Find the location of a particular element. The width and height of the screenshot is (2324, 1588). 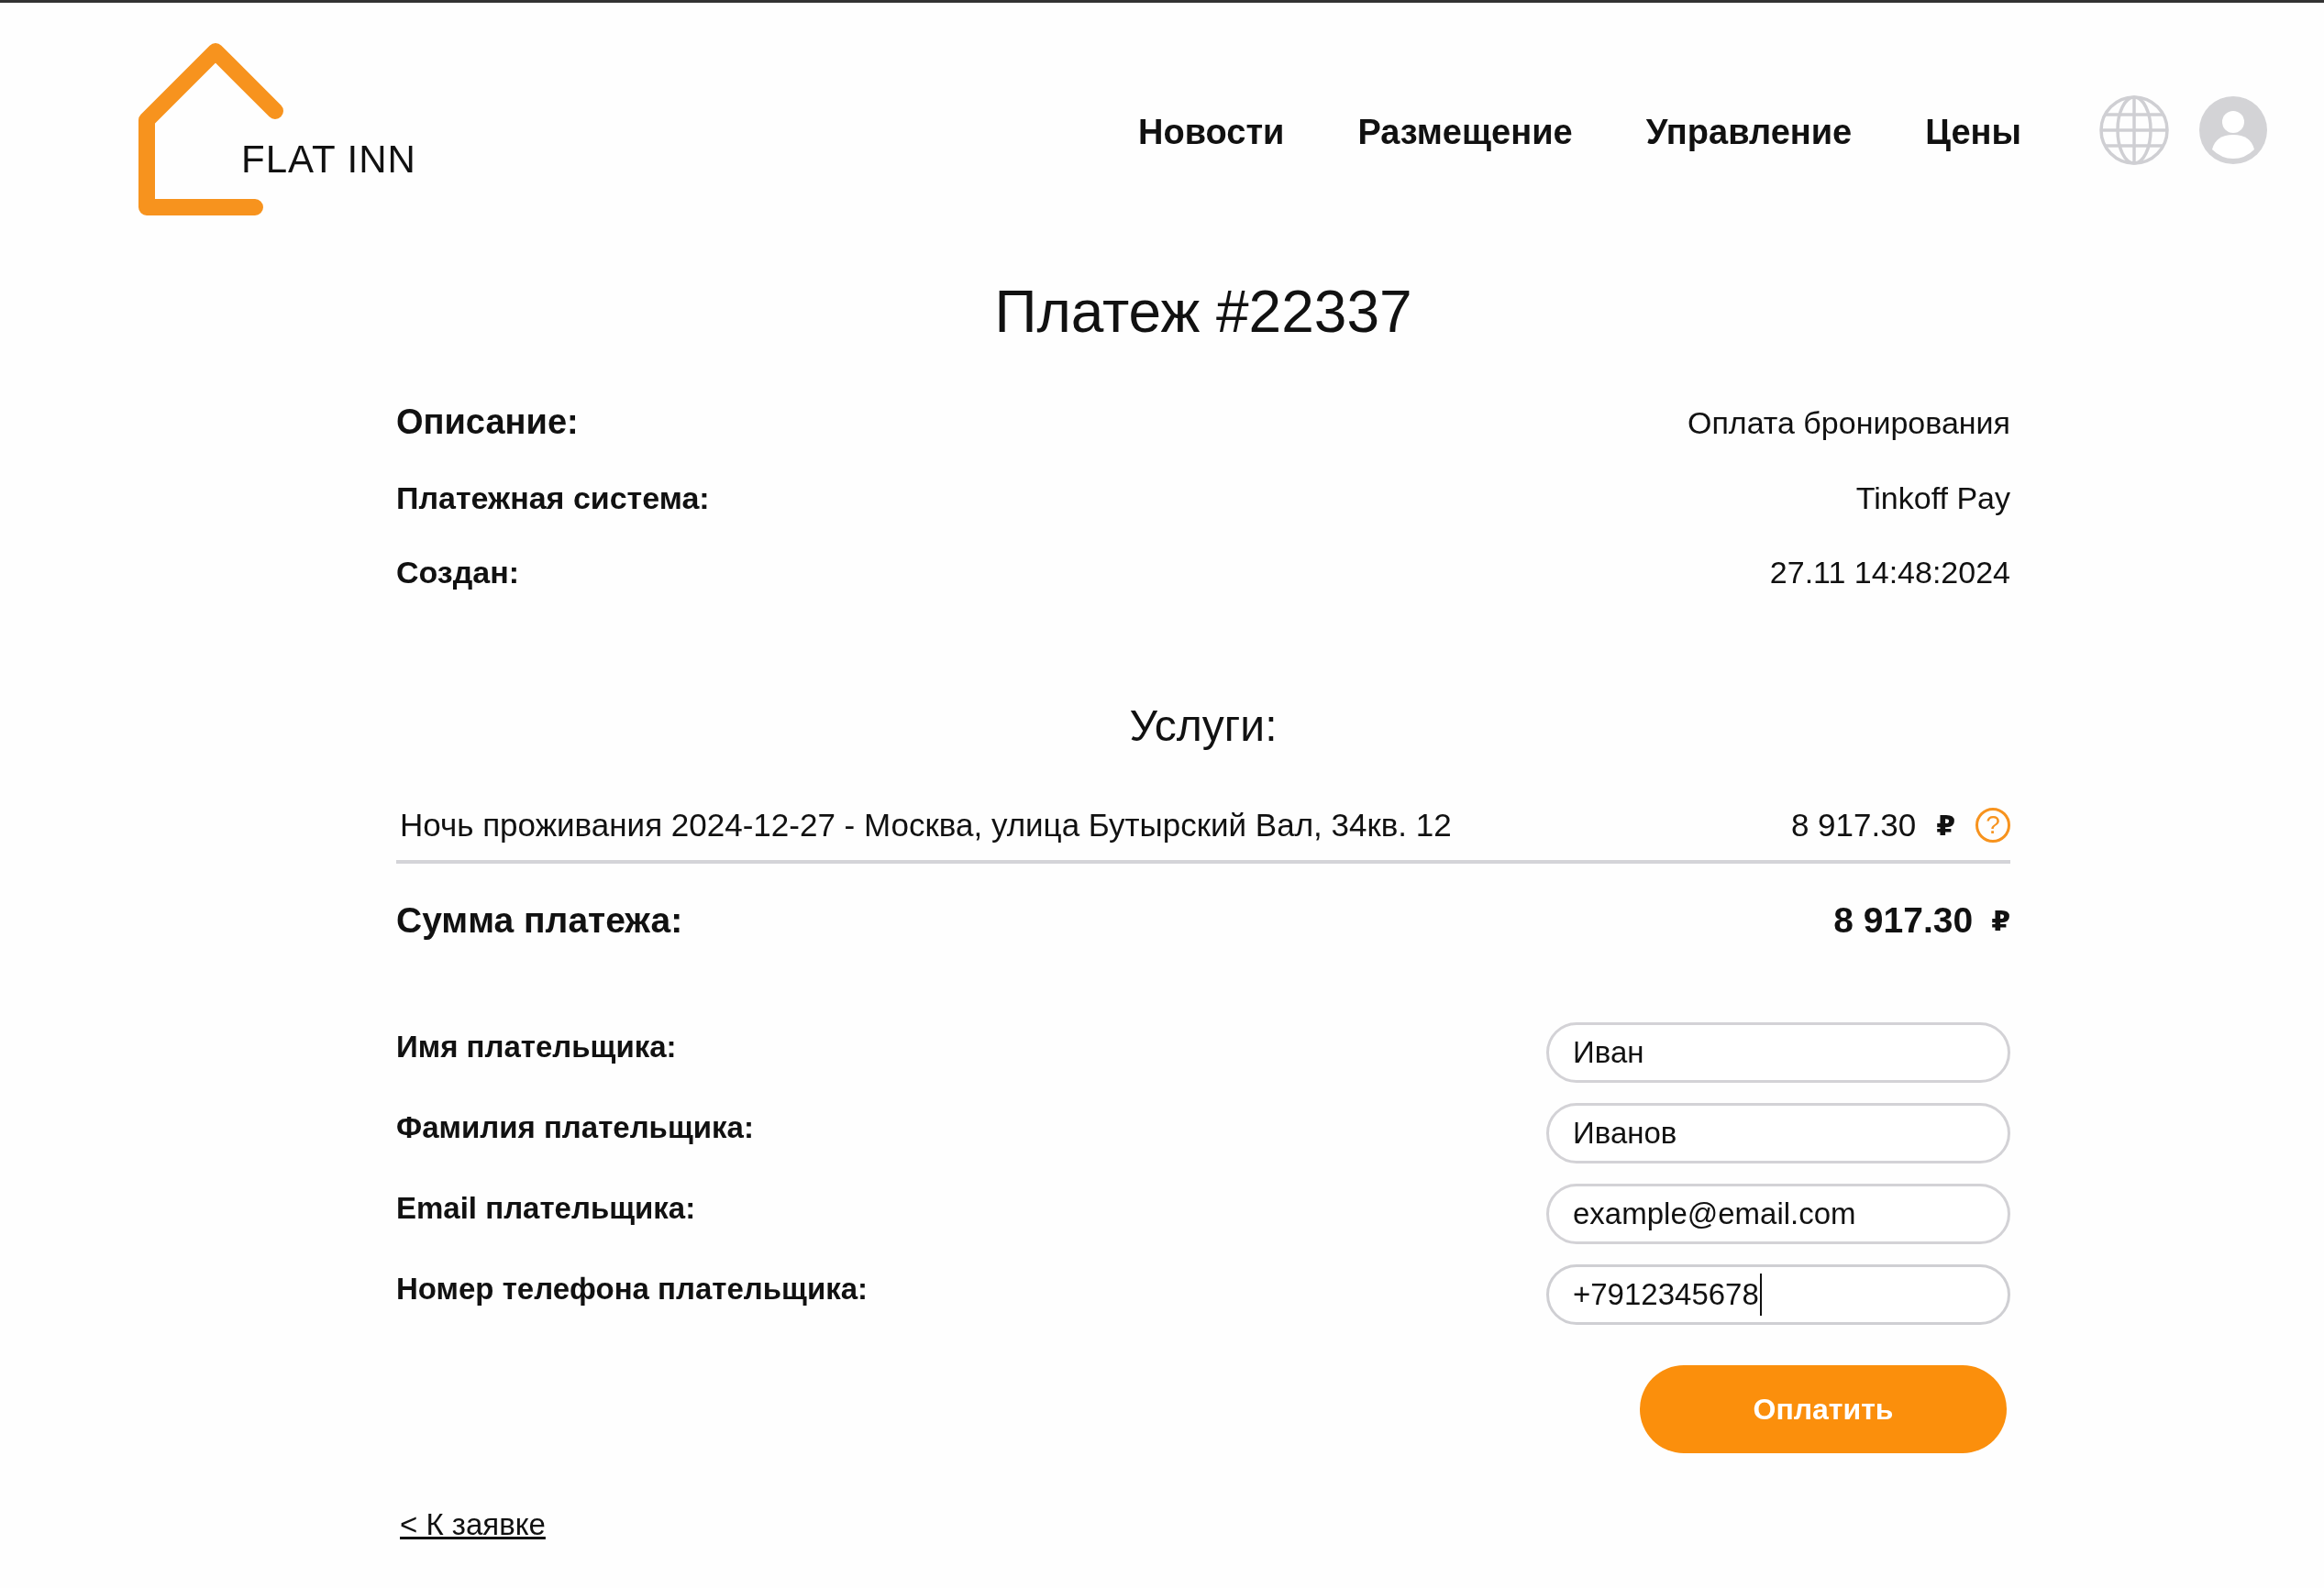

detail-label: Платежная система: is located at coordinates (553, 498).